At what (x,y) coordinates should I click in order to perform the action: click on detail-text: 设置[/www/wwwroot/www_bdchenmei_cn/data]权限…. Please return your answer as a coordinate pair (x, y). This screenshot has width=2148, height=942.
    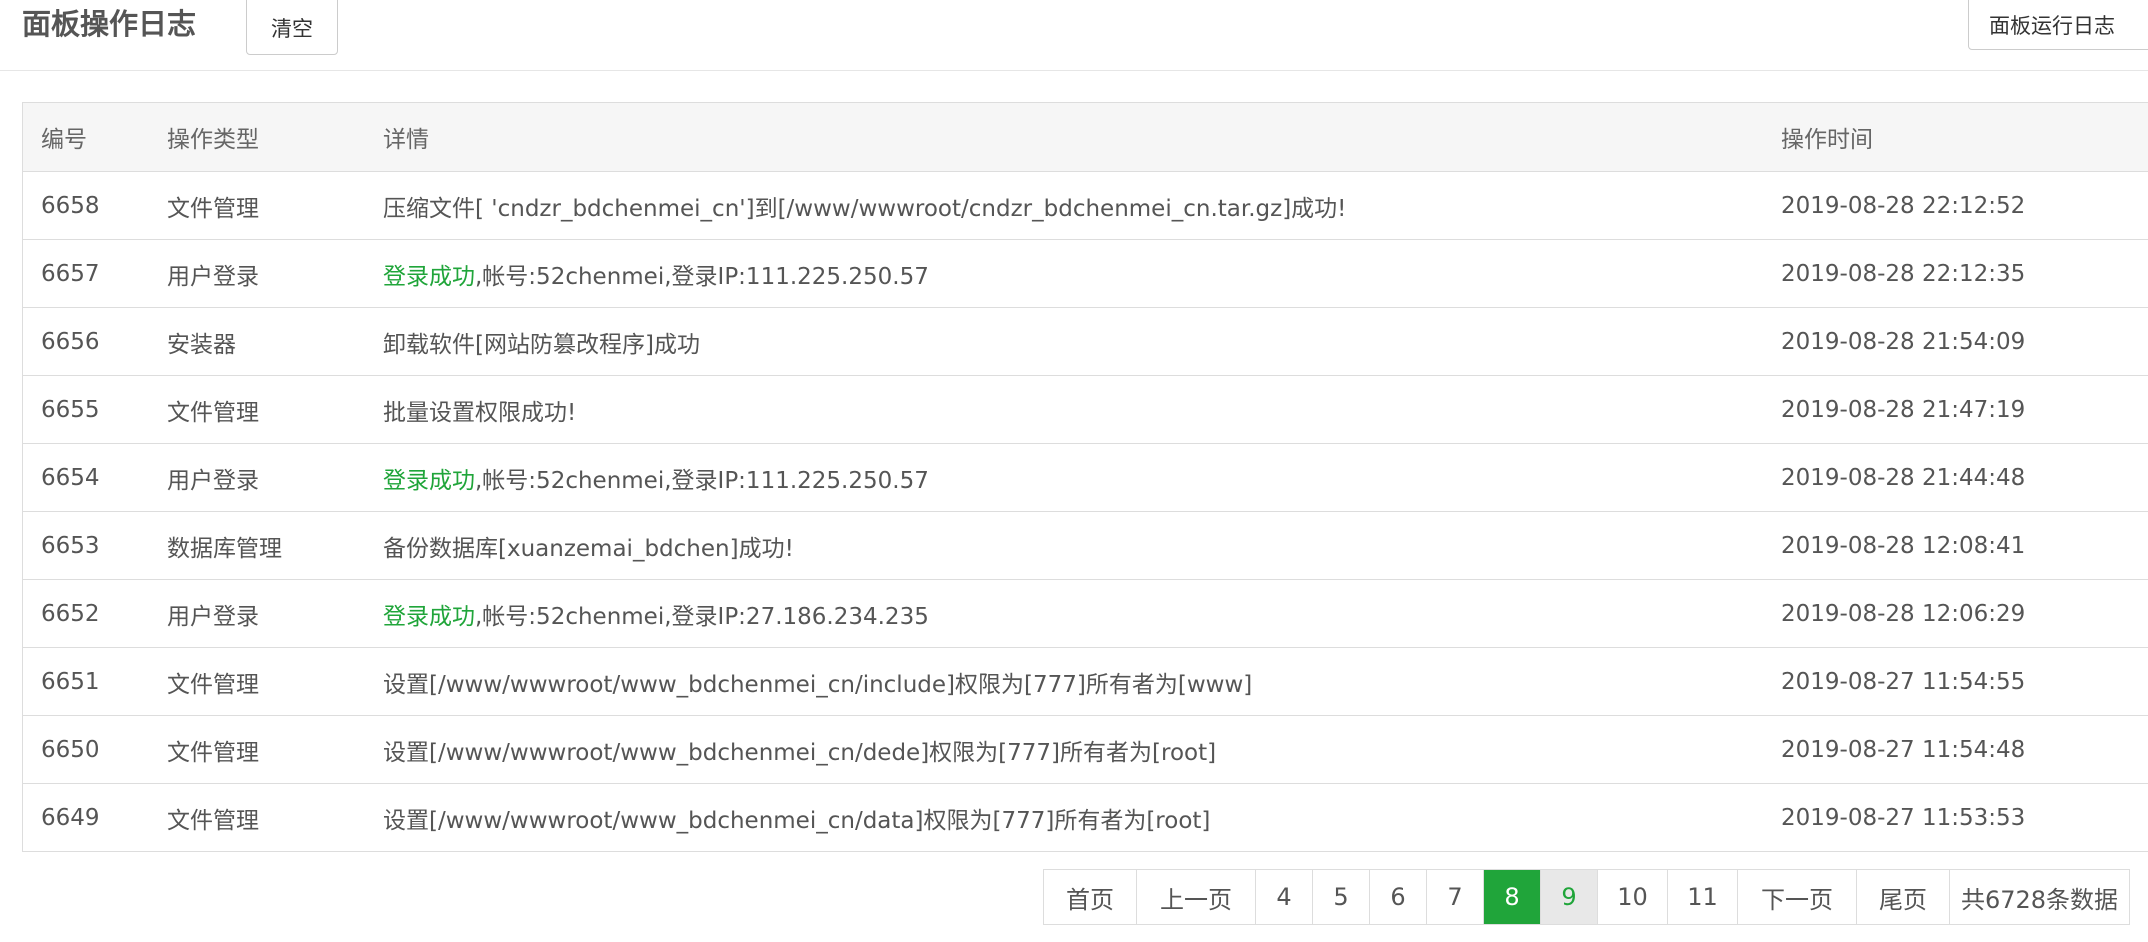
    Looking at the image, I should click on (797, 820).